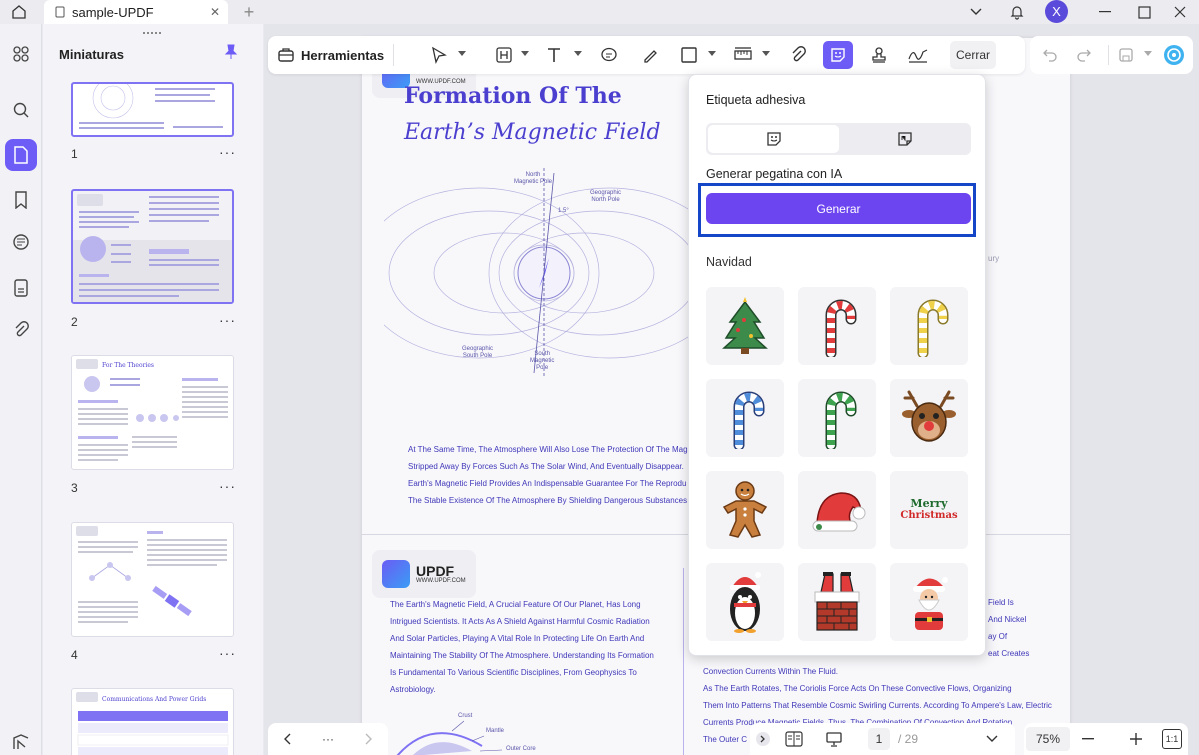  I want to click on page-layout-icon, so click(794, 739).